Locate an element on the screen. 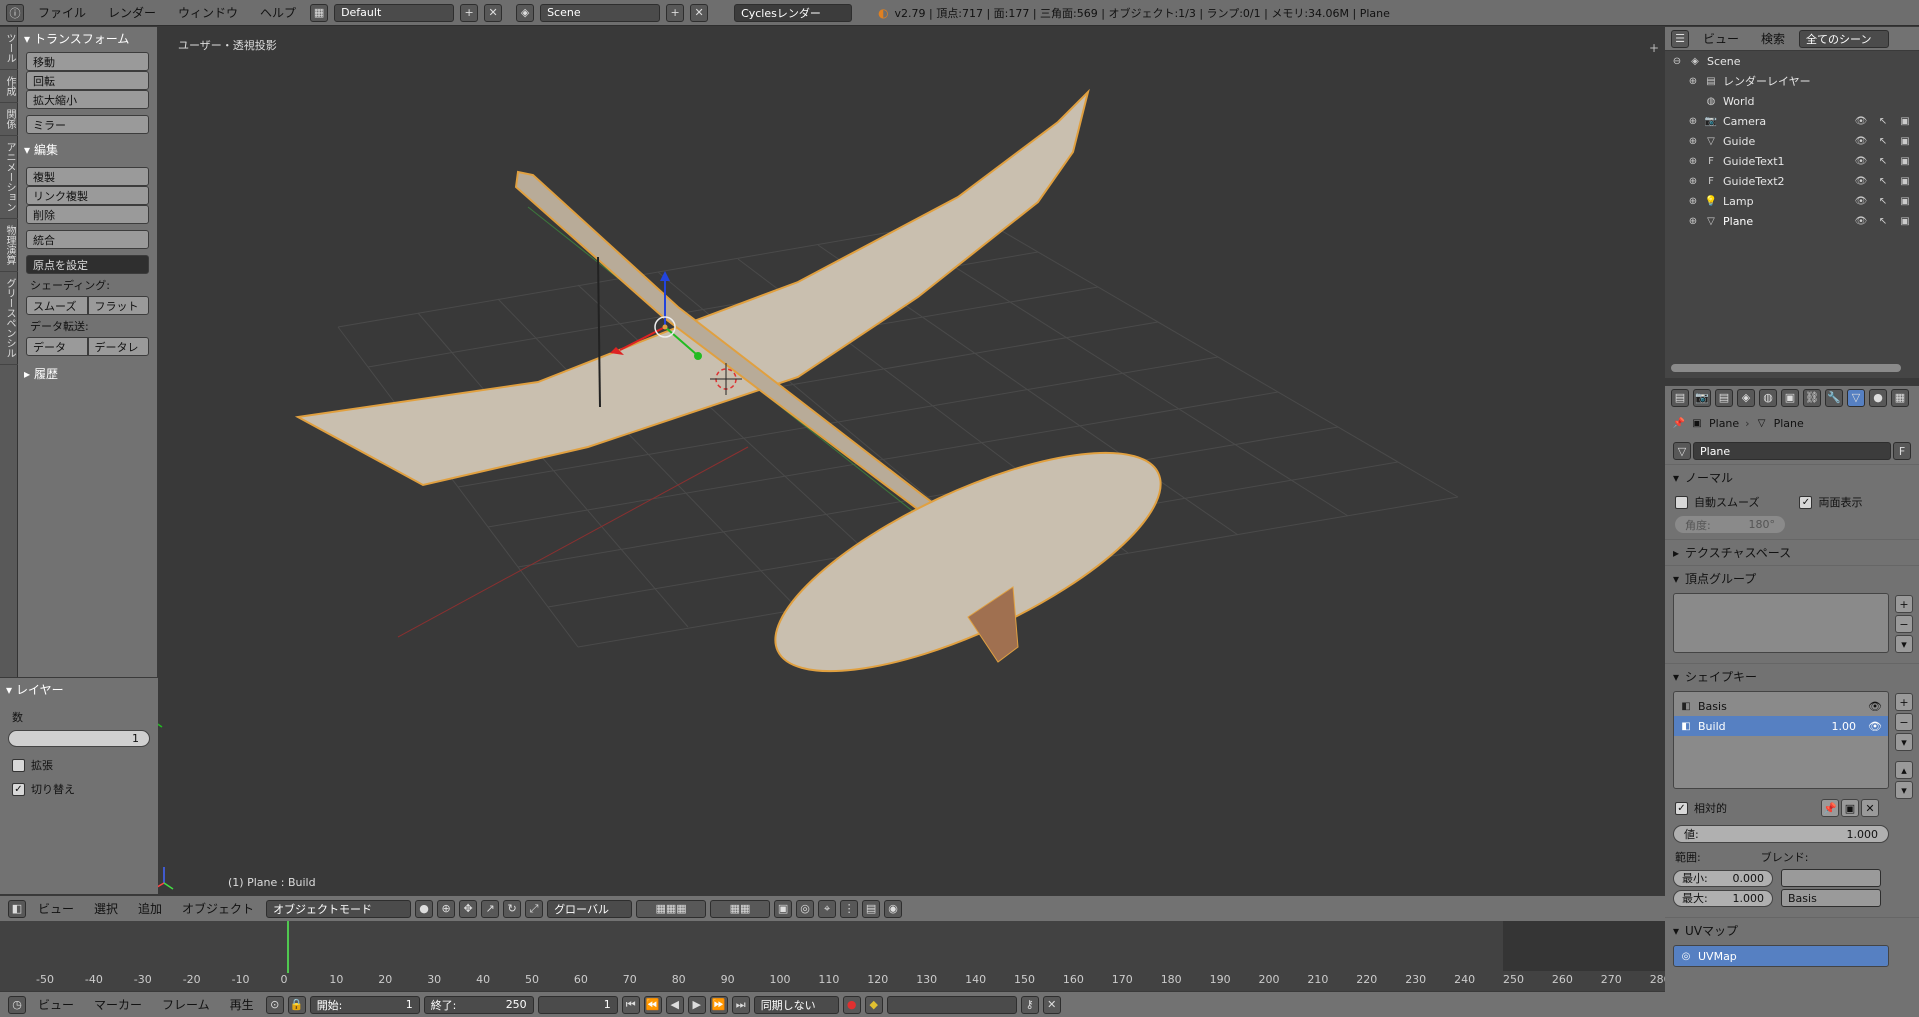 This screenshot has width=1919, height=1017. outliner-item-guidetext2: ⊕ F GuideText2 👁 ↖ ▣ is located at coordinates (1792, 181).